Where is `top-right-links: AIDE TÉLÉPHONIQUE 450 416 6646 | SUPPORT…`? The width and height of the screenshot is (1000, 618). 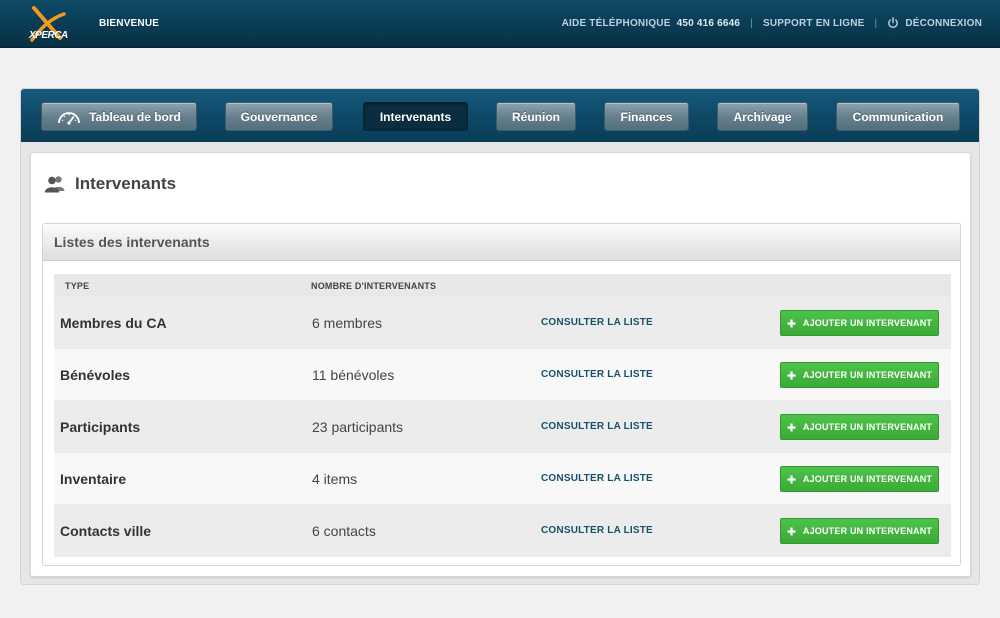 top-right-links: AIDE TÉLÉPHONIQUE 450 416 6646 | SUPPORT… is located at coordinates (772, 23).